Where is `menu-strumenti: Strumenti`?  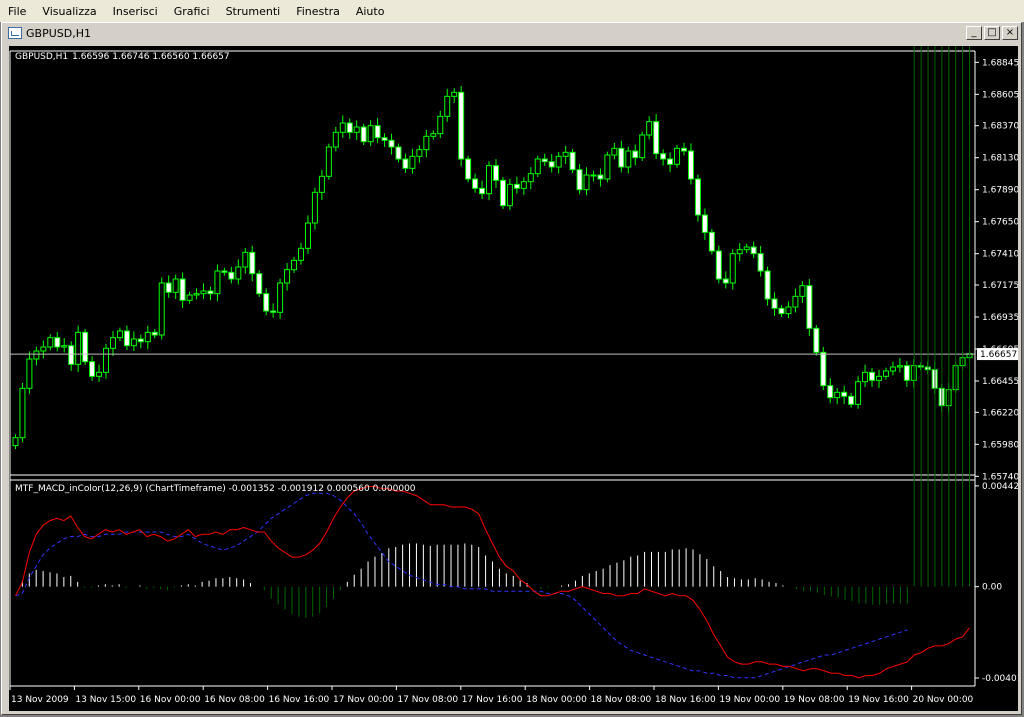
menu-strumenti: Strumenti is located at coordinates (253, 11).